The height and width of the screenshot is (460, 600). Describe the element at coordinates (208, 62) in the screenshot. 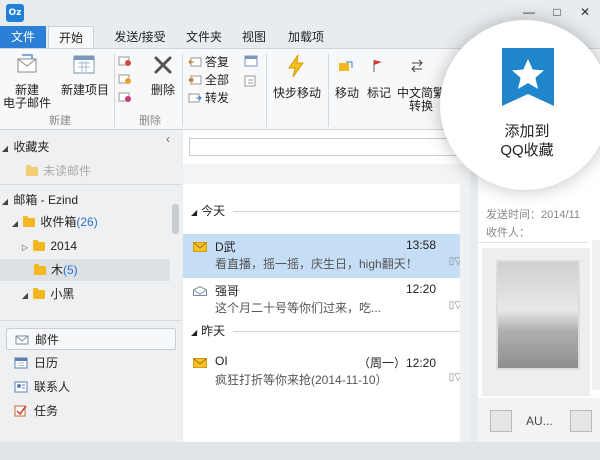

I see `reply-button: 答复` at that location.